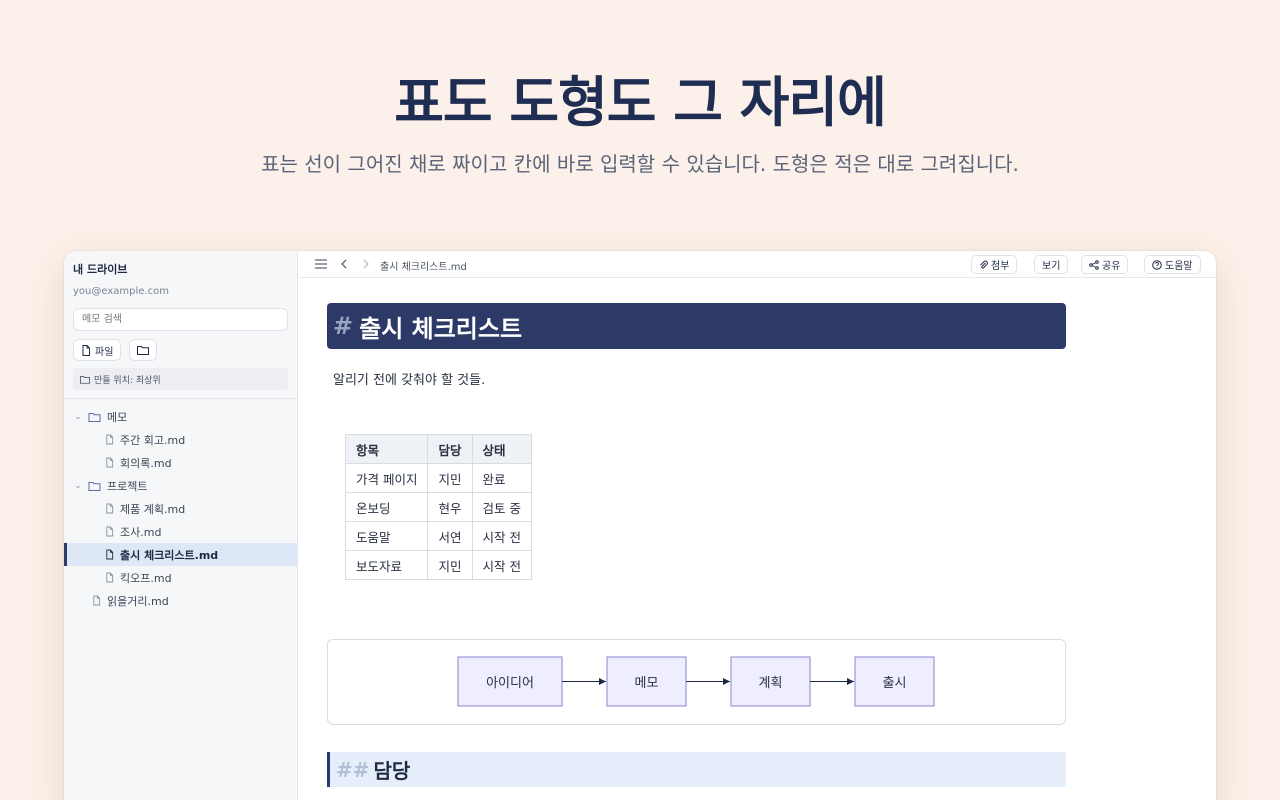 The image size is (1280, 800). I want to click on table-cell: 보도자료, so click(386, 565).